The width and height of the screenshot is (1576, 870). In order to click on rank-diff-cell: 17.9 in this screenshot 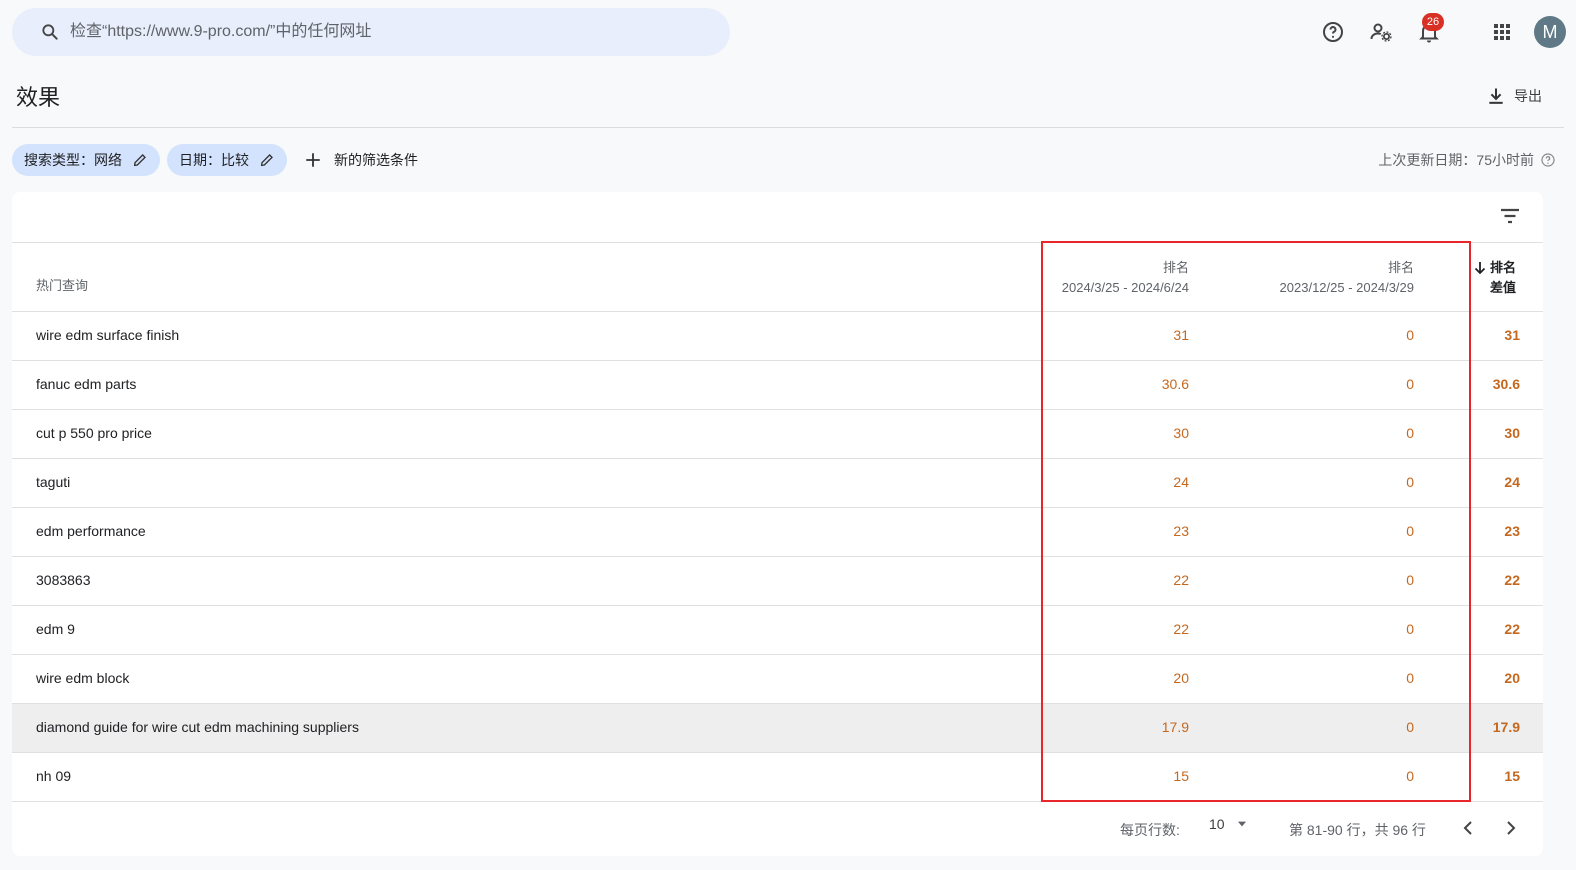, I will do `click(1506, 727)`.